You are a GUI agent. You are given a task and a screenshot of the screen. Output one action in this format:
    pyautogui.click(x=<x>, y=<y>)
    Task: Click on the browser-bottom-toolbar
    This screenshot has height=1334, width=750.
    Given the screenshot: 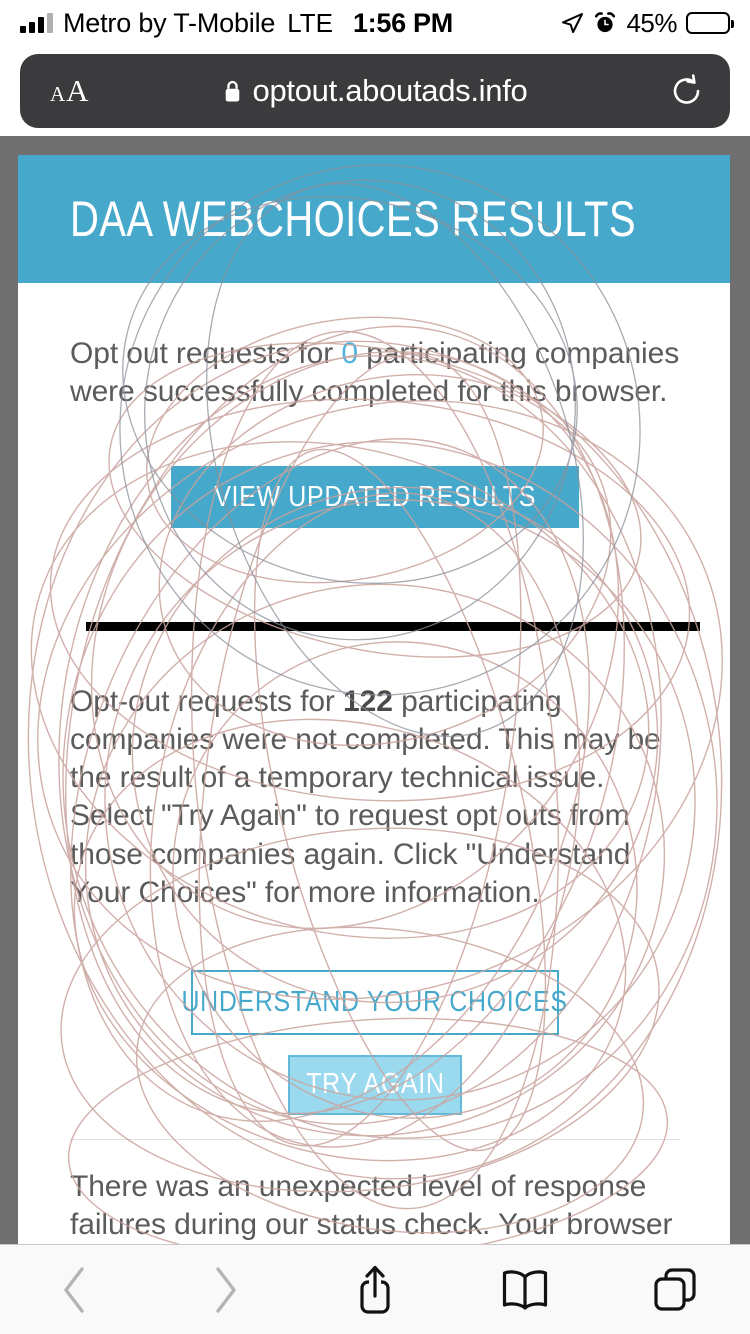 What is the action you would take?
    pyautogui.click(x=375, y=1289)
    